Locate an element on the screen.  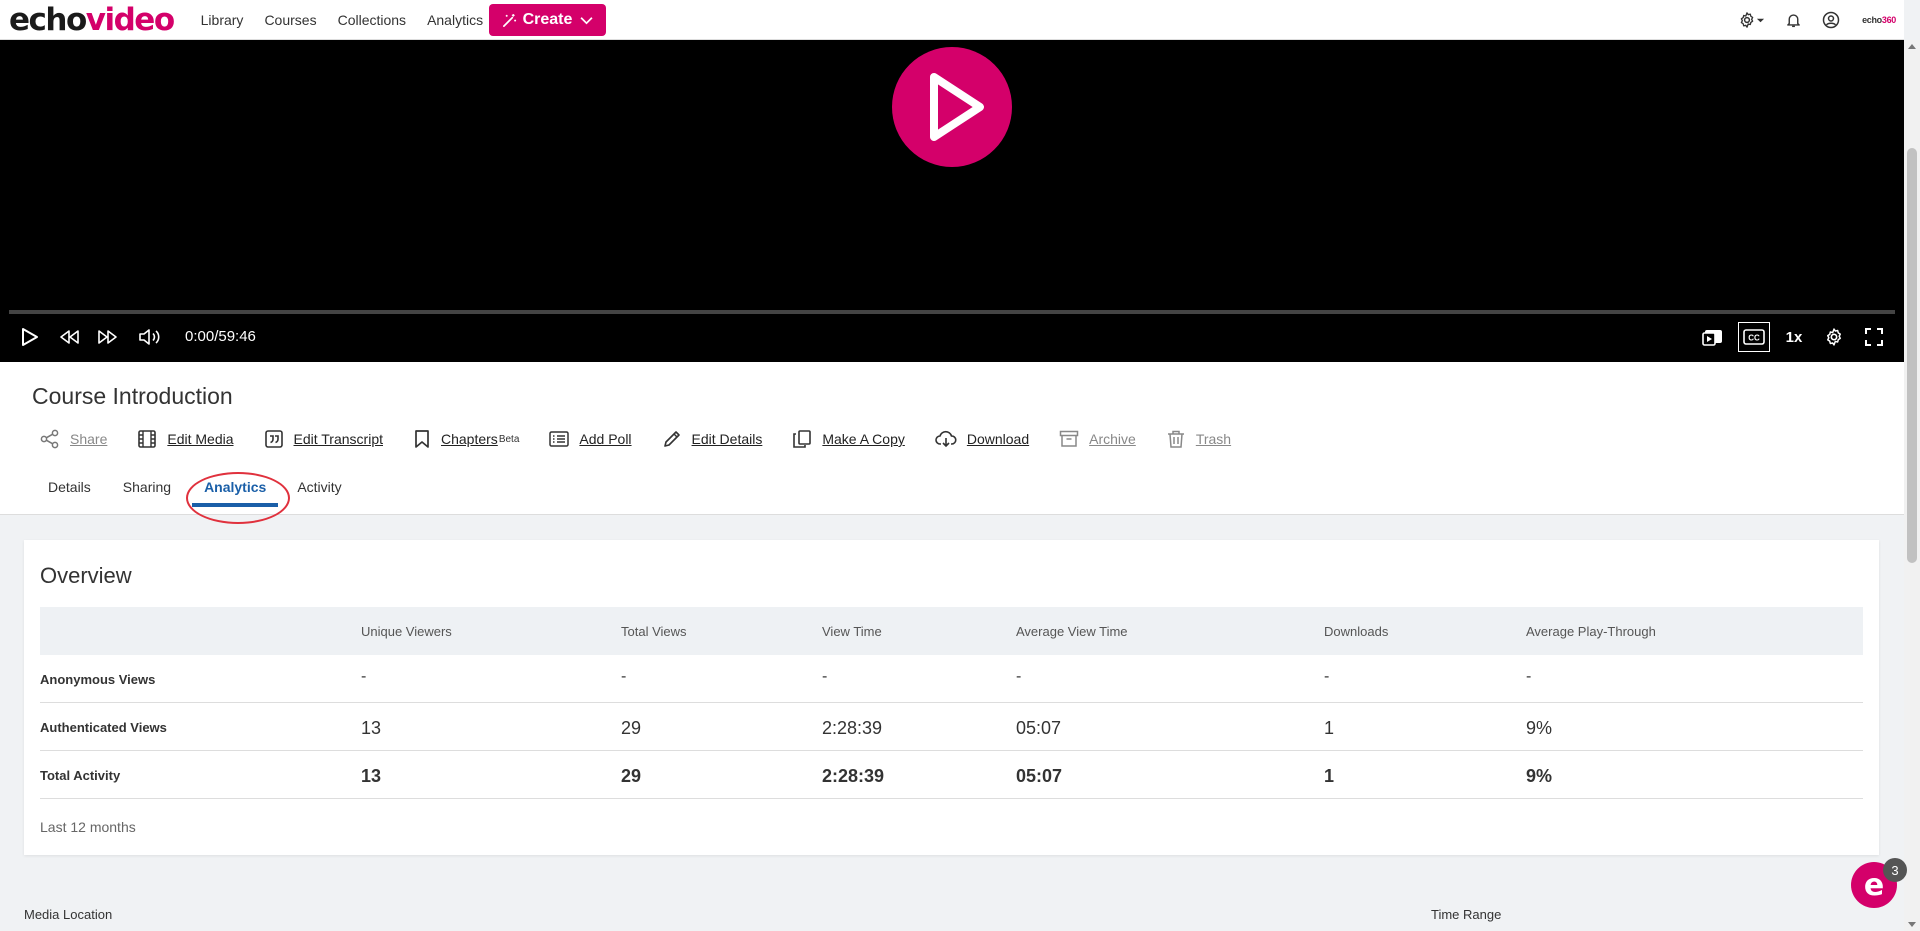
cloud-download-icon is located at coordinates (946, 439).